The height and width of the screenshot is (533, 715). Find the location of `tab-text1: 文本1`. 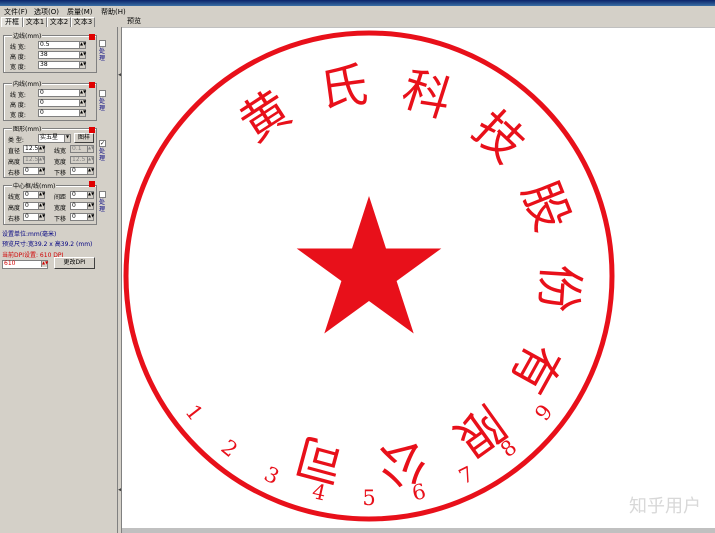

tab-text1: 文本1 is located at coordinates (35, 22).